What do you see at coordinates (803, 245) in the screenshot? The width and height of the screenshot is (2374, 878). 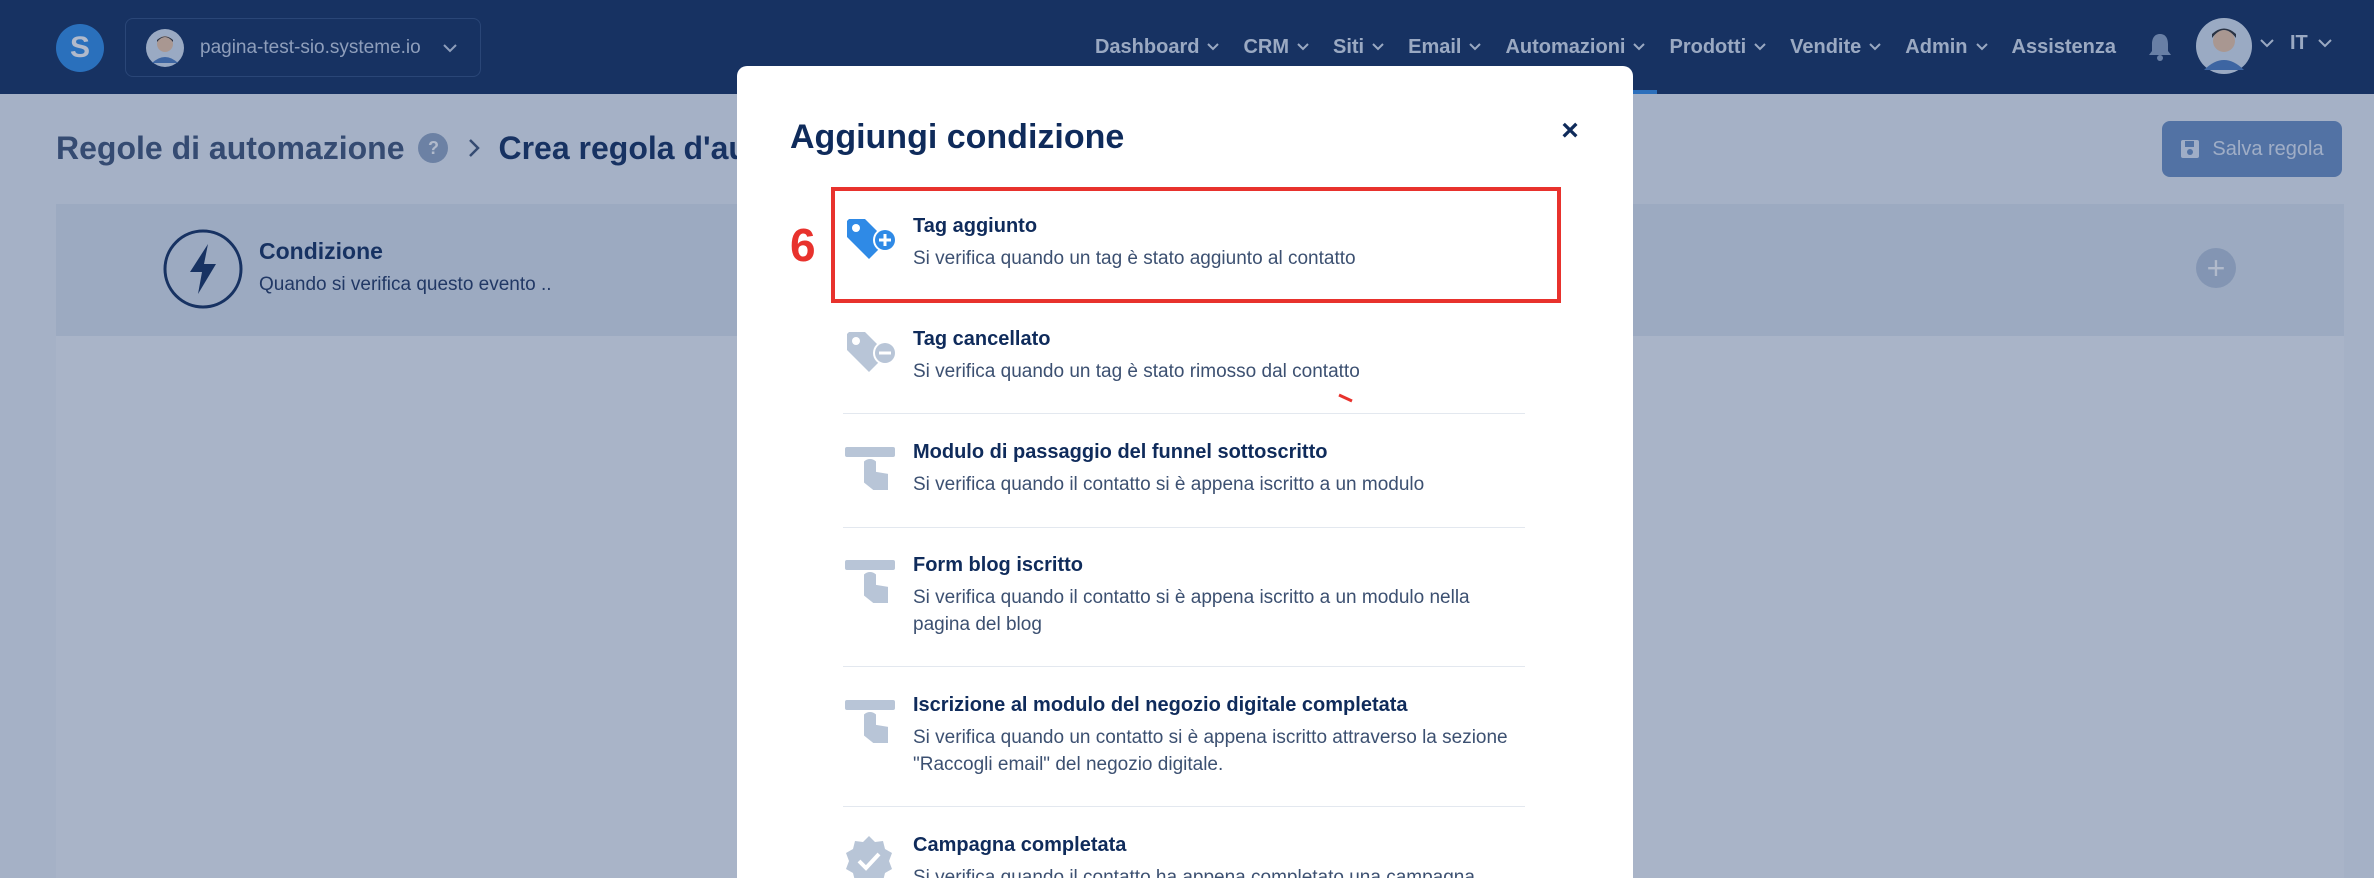 I see `step-number: 6` at bounding box center [803, 245].